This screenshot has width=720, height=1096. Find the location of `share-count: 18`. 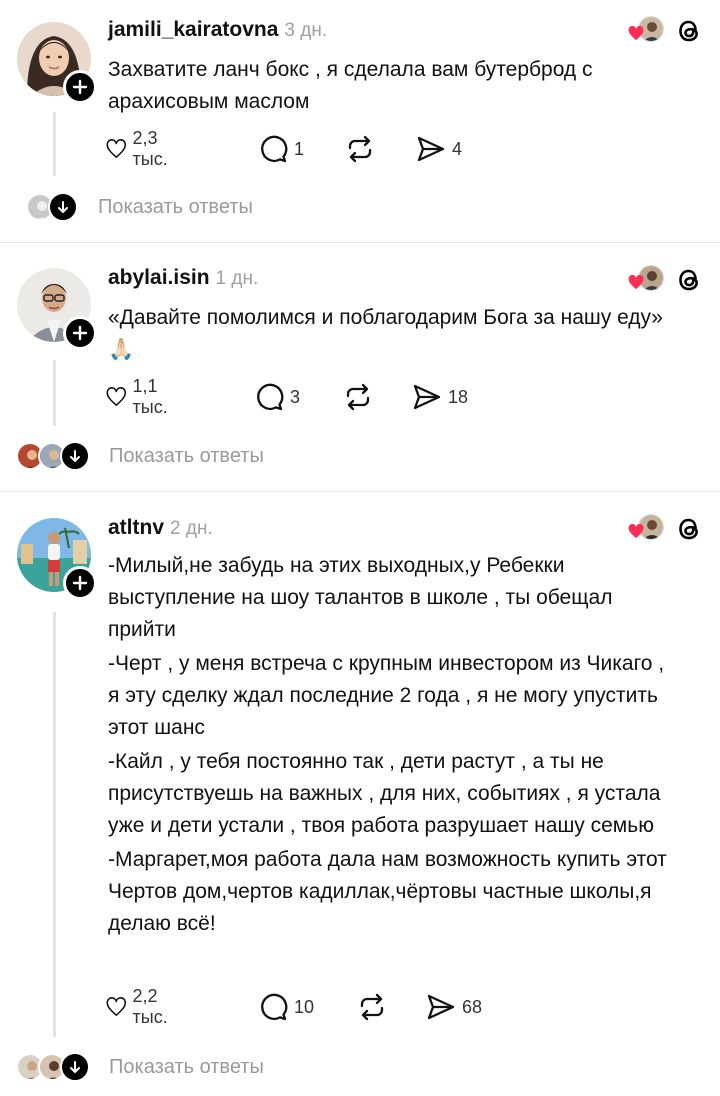

share-count: 18 is located at coordinates (458, 396).